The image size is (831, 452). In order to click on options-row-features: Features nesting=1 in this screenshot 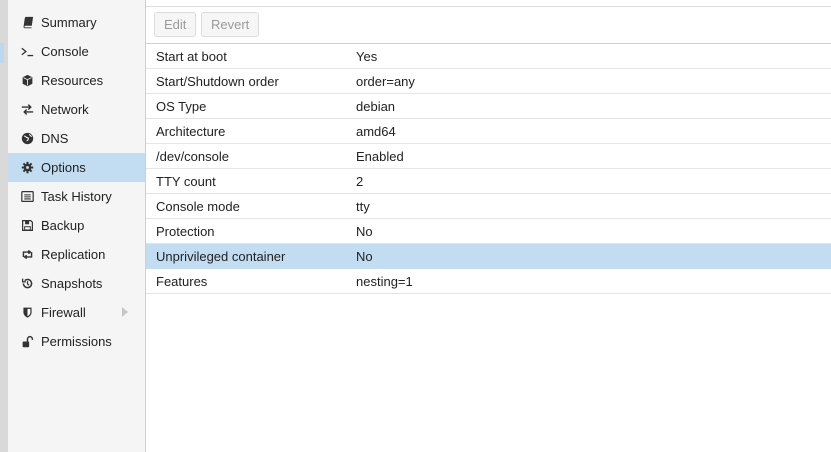, I will do `click(488, 281)`.